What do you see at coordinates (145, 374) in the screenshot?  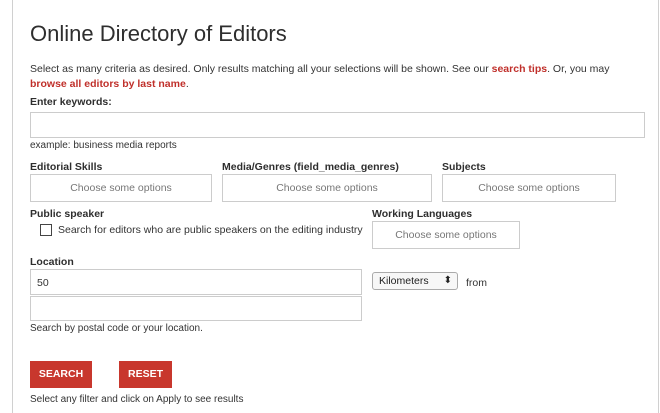 I see `reset-button: RESET` at bounding box center [145, 374].